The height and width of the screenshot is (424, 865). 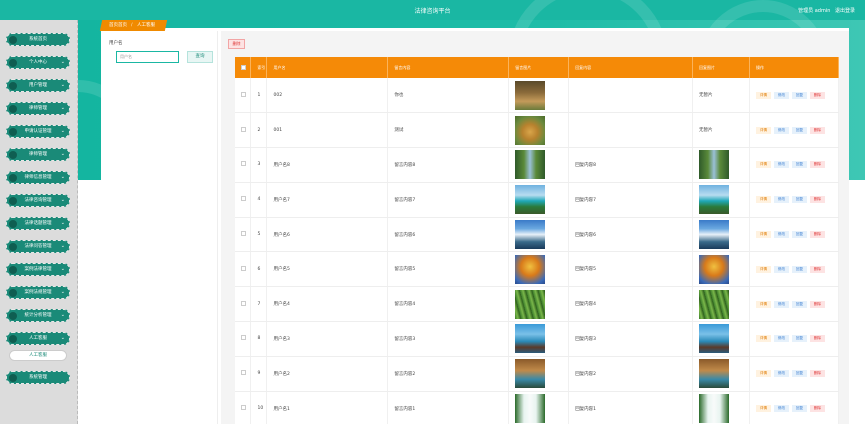 I want to click on sidebar-item: 法律问答管理 ⌄, so click(x=38, y=246).